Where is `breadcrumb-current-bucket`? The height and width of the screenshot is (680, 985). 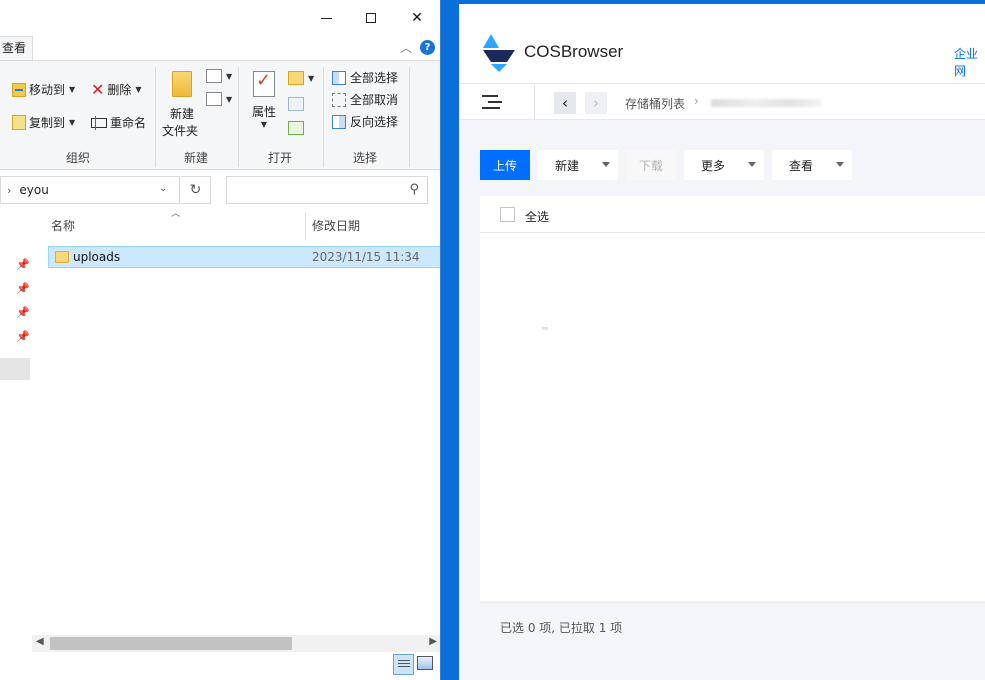
breadcrumb-current-bucket is located at coordinates (766, 103).